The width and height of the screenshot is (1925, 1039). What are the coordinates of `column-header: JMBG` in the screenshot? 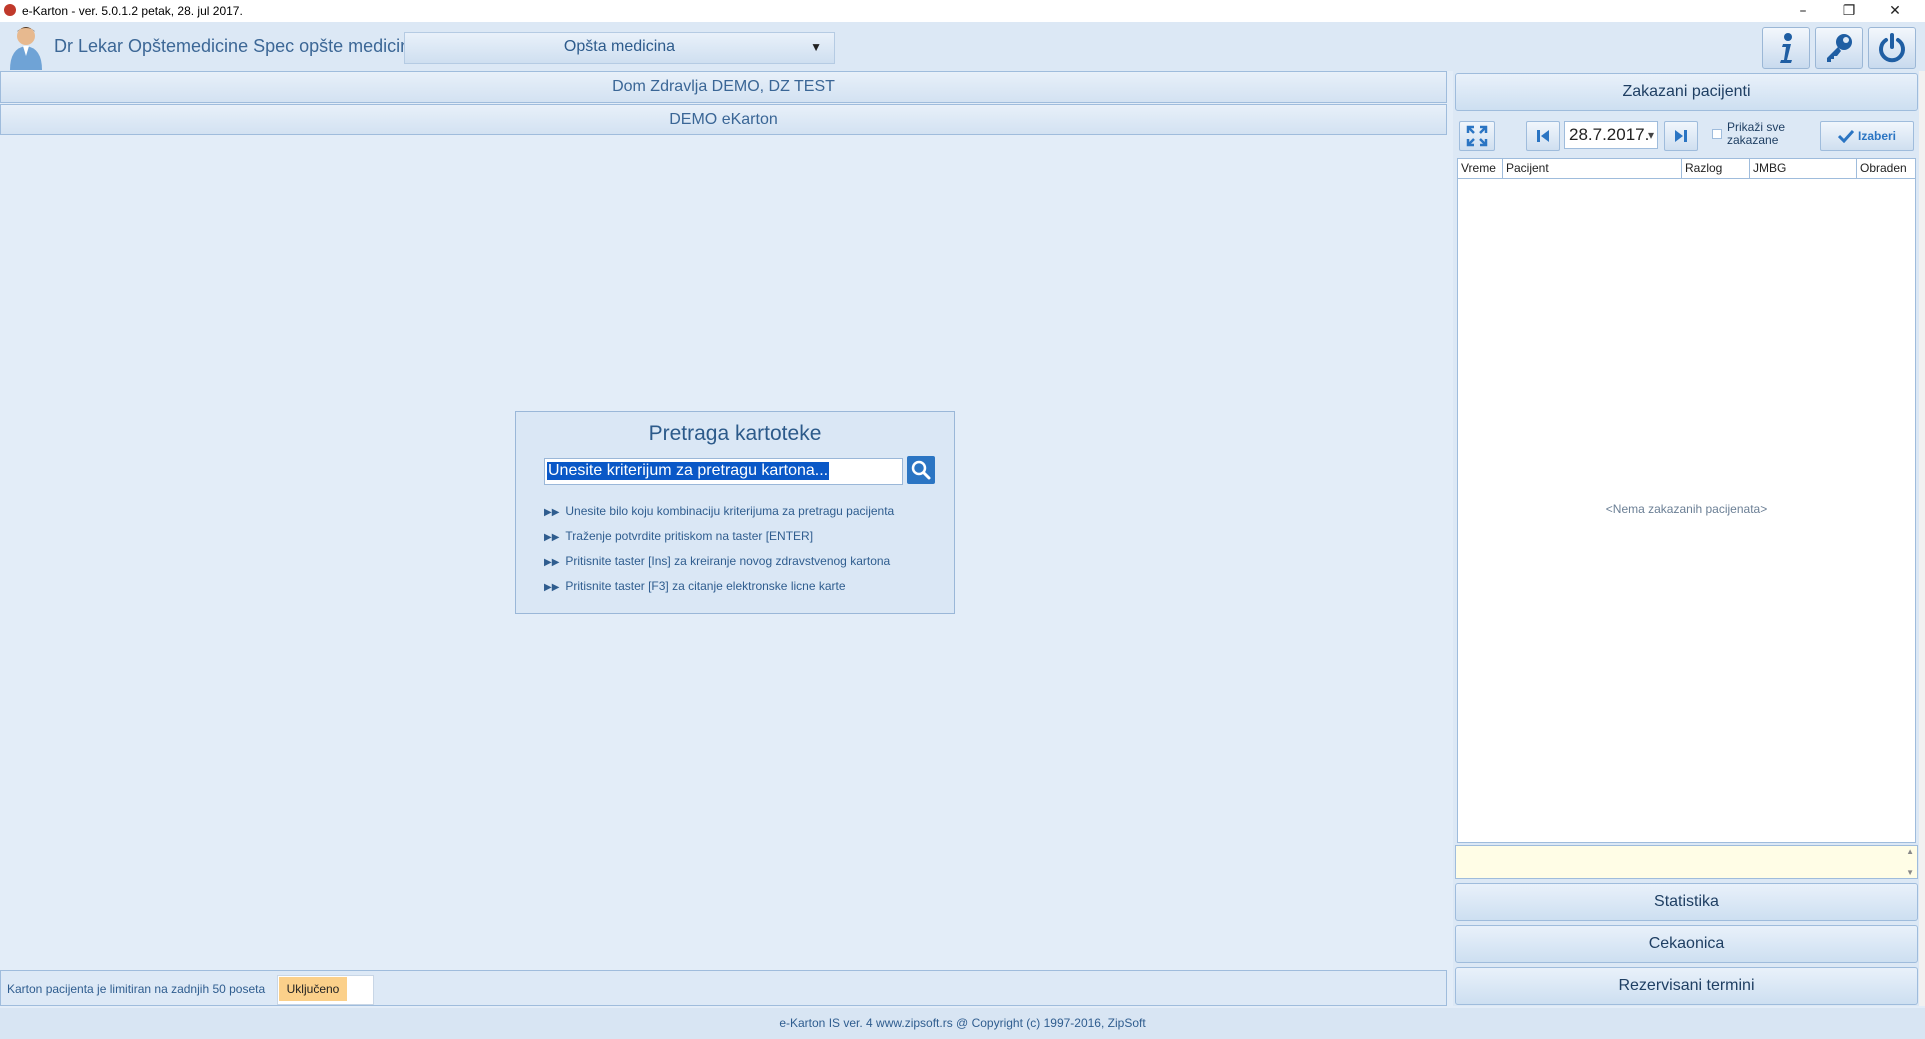 It's located at (1803, 168).